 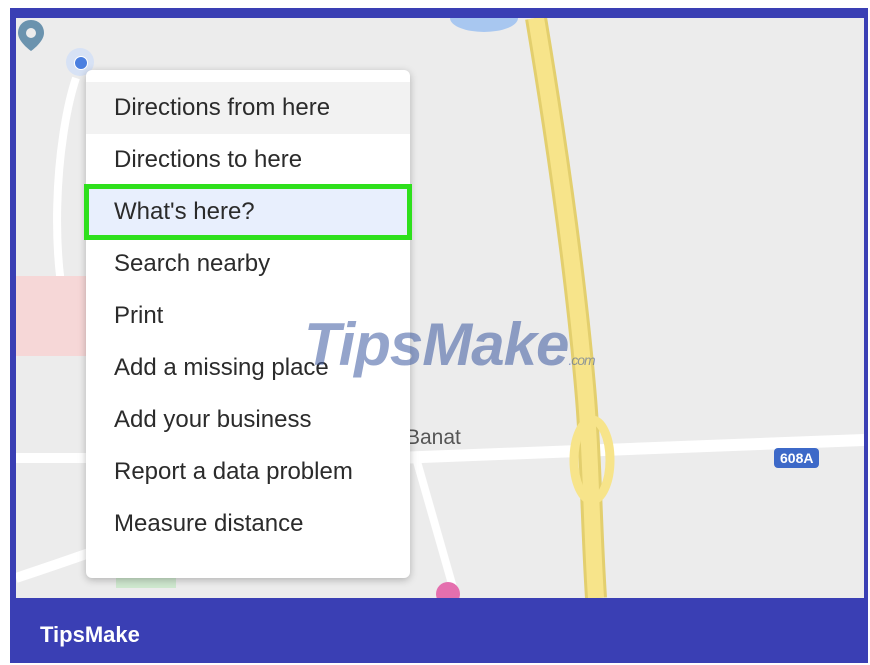 I want to click on menu-item-directions-to-here: Directions to here, so click(x=248, y=160).